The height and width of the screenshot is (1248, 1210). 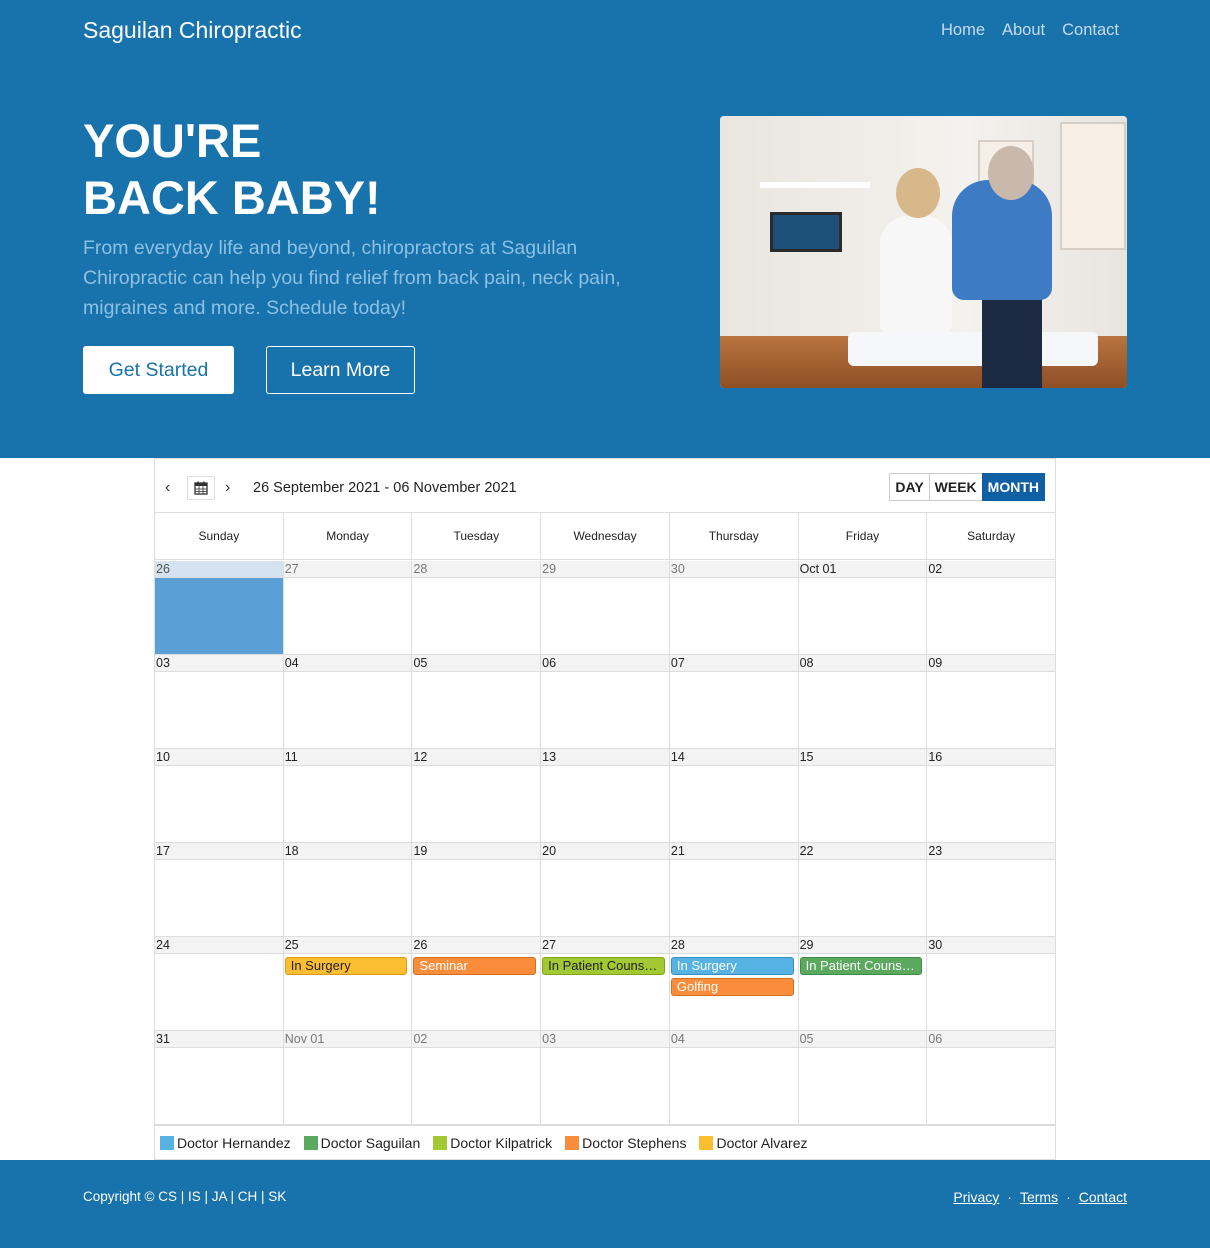 I want to click on footer-contact-link: Contact, so click(x=1103, y=1197).